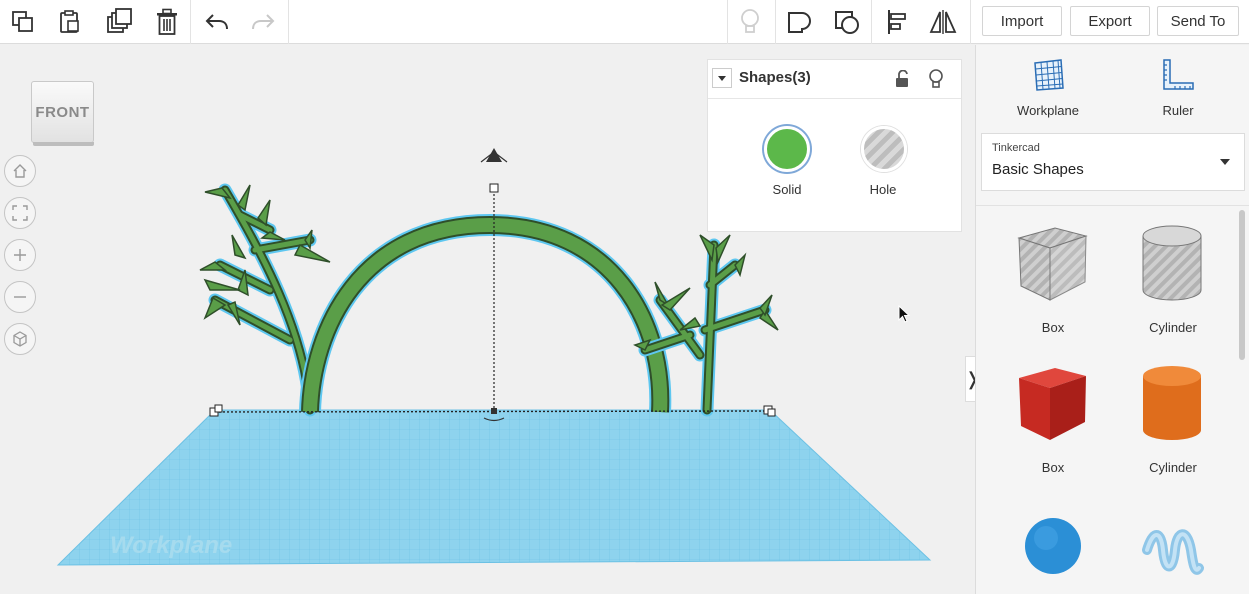 The width and height of the screenshot is (1249, 594). I want to click on shape-library-grid: Box Cylinder Box Cylinder, so click(1112, 399).